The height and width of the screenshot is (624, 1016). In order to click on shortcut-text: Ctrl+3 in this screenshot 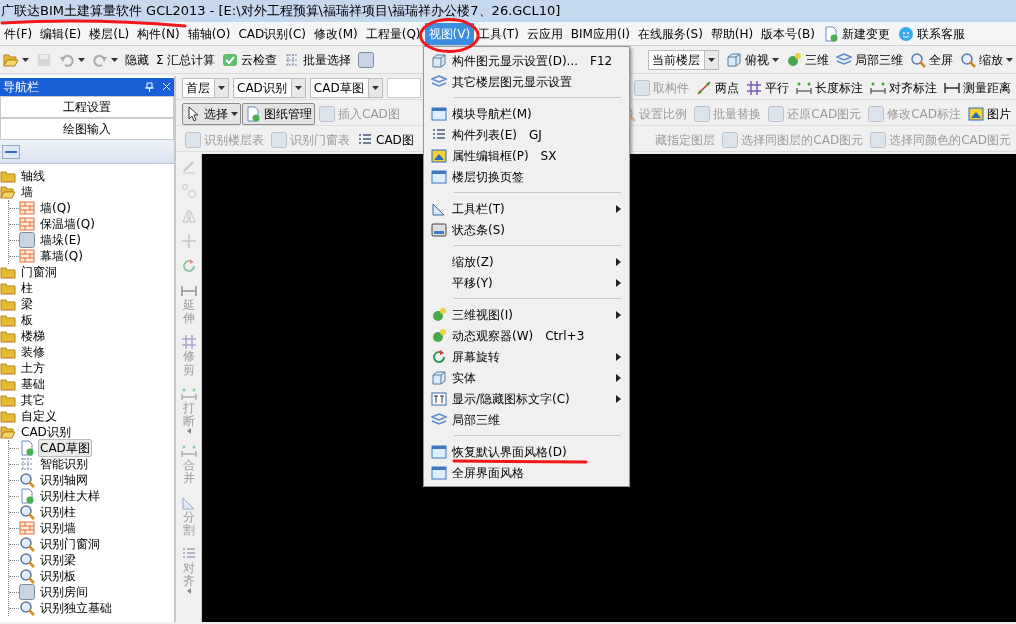, I will do `click(565, 336)`.